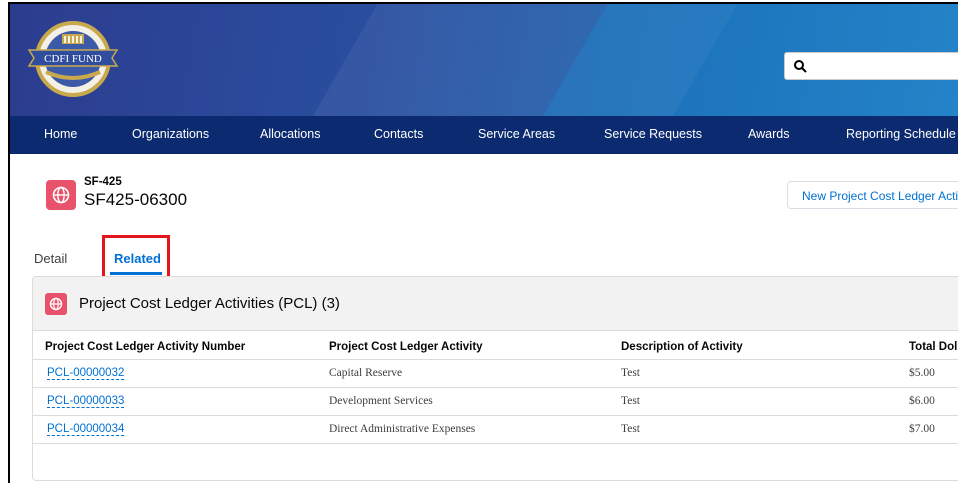  I want to click on pcl-activity: Development Services, so click(381, 401).